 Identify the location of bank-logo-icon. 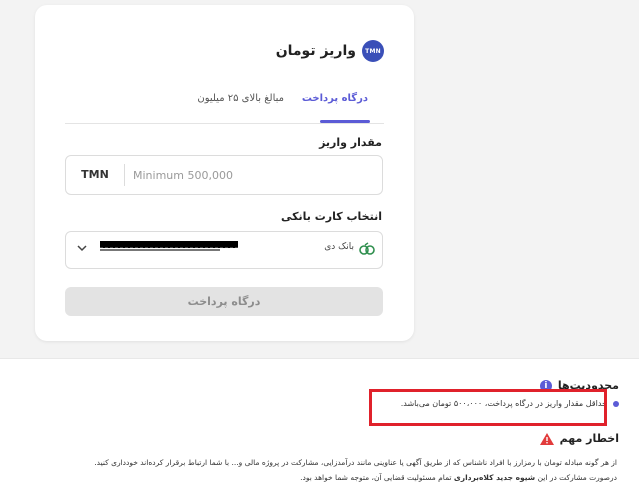
(367, 248).